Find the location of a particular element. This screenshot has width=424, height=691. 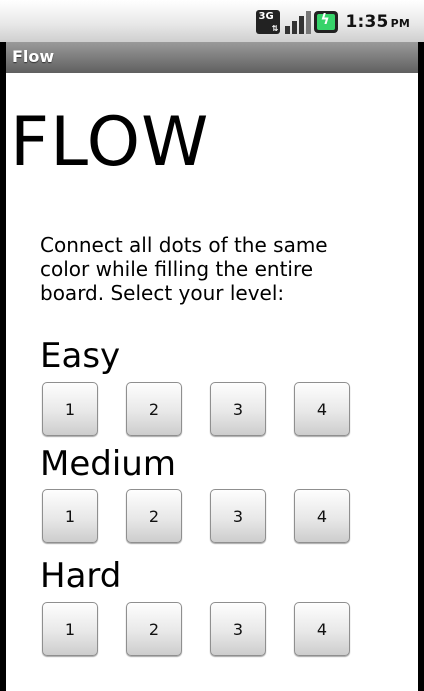

hard-level-1-button: 1 is located at coordinates (70, 629).